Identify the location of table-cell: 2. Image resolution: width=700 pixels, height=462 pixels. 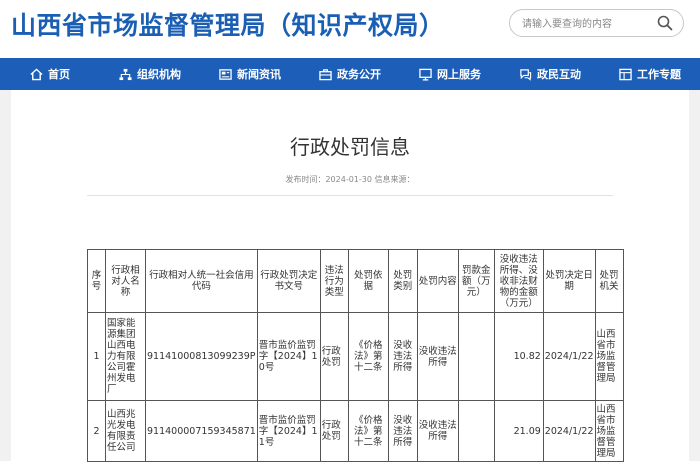
(96, 431).